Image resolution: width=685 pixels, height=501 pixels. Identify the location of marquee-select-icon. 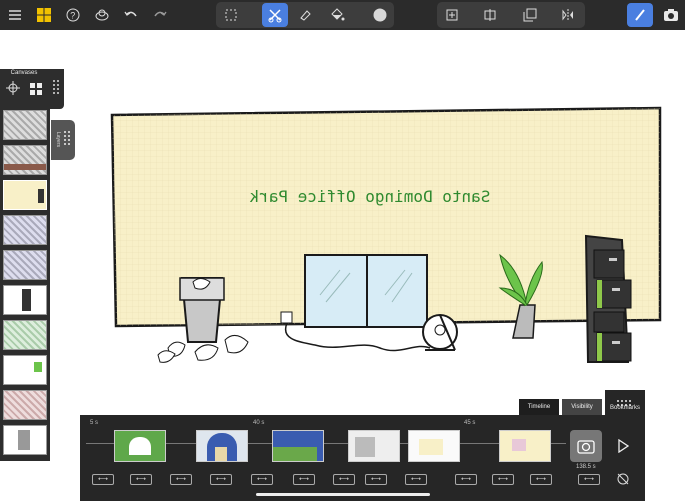
(231, 15).